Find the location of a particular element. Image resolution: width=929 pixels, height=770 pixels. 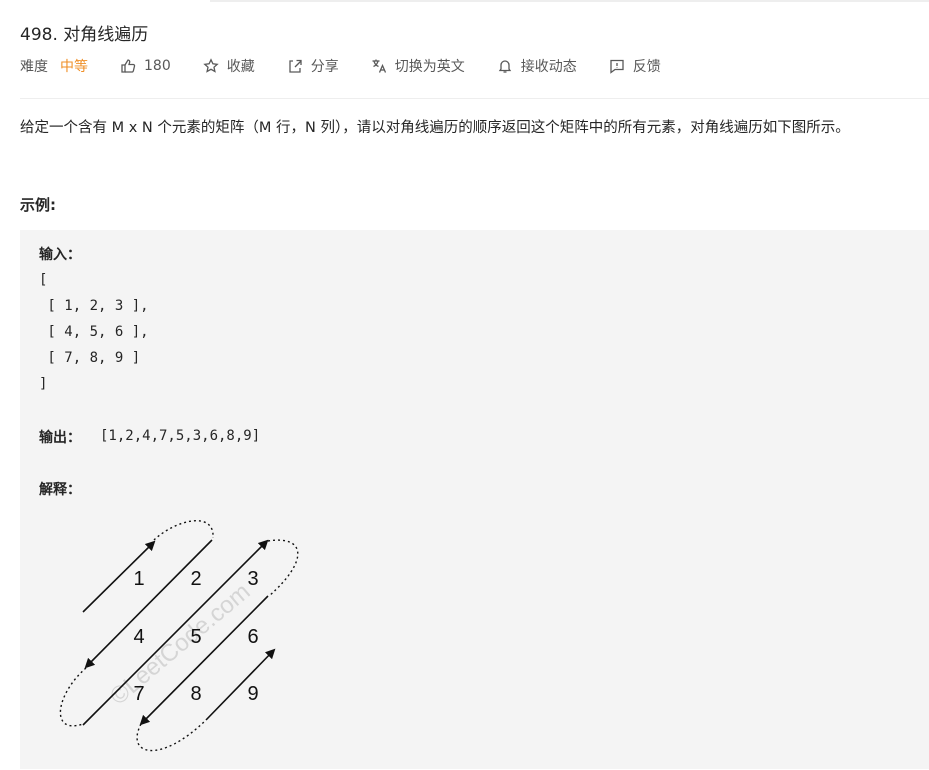

watermark-text: ©LeetCode.com is located at coordinates (180, 644).